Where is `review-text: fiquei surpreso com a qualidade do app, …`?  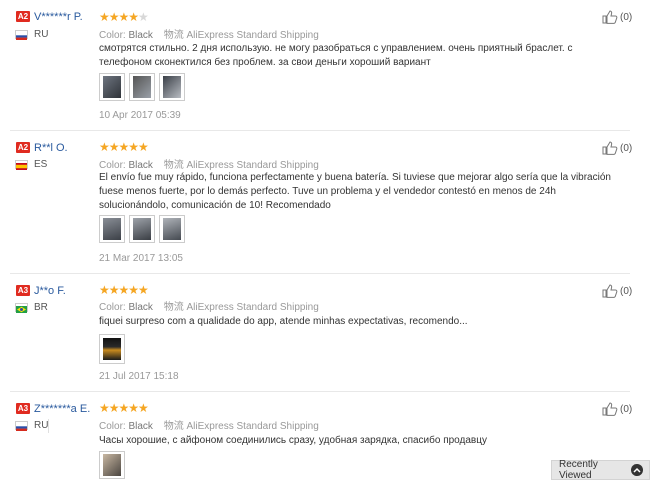 review-text: fiquei surpreso com a qualidade do app, … is located at coordinates (283, 321).